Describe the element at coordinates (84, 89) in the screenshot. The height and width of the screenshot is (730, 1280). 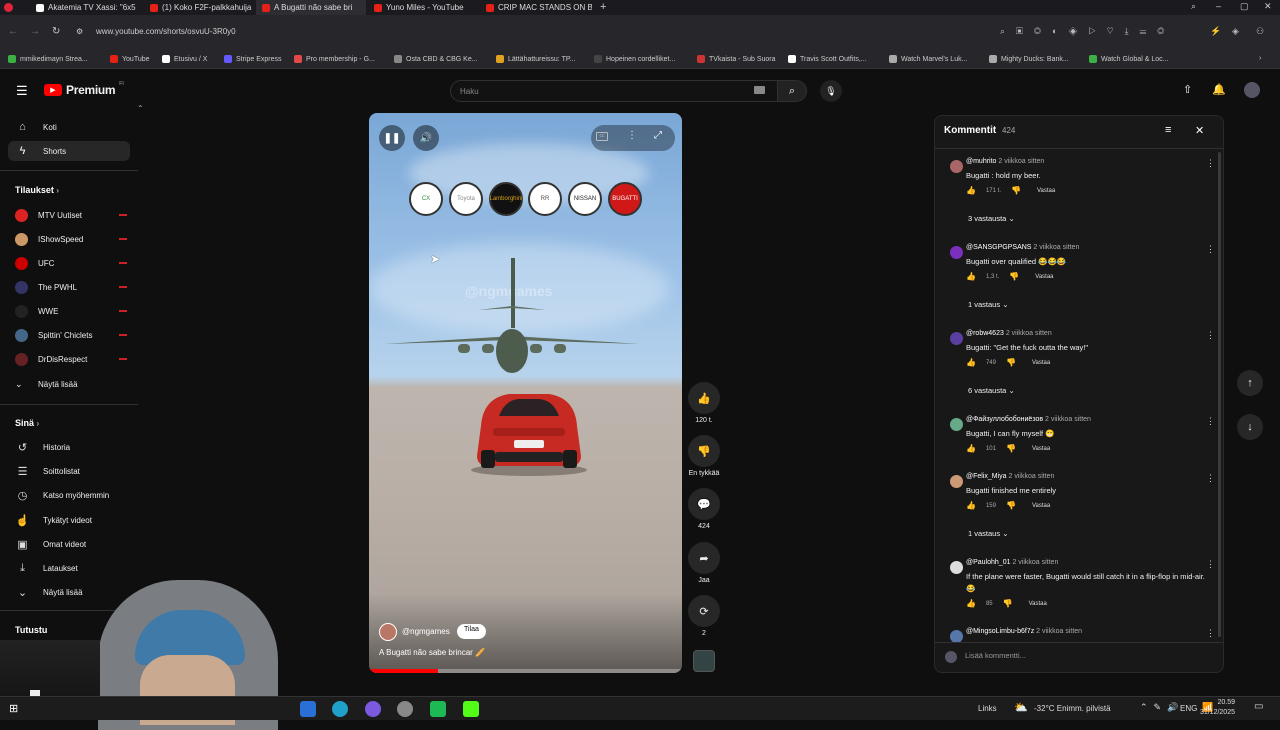
I see `youtube-logo: ▶ Premium FI` at that location.